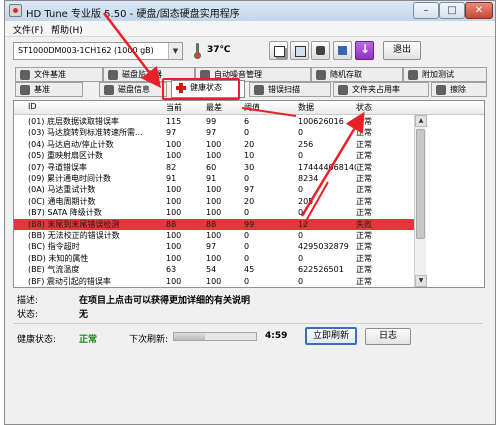 The image size is (500, 425). What do you see at coordinates (249, 167) in the screenshot?
I see `table-cell: 30` at bounding box center [249, 167].